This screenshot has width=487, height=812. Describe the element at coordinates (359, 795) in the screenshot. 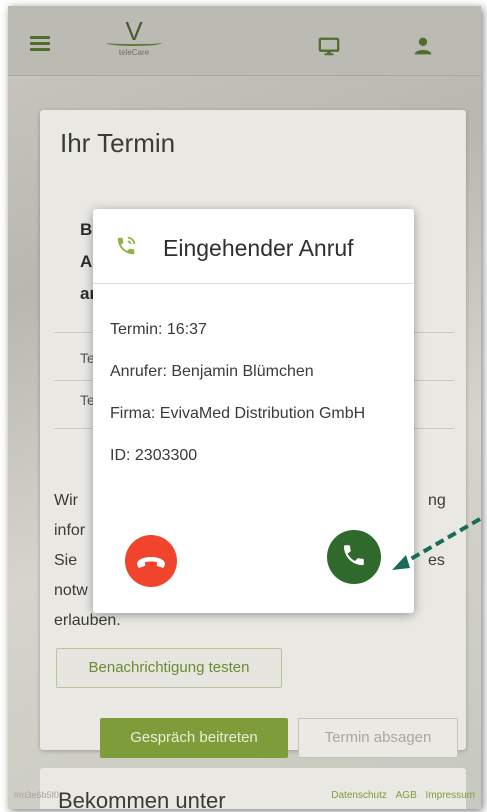

I see `privacy-link: Datenschutz` at that location.